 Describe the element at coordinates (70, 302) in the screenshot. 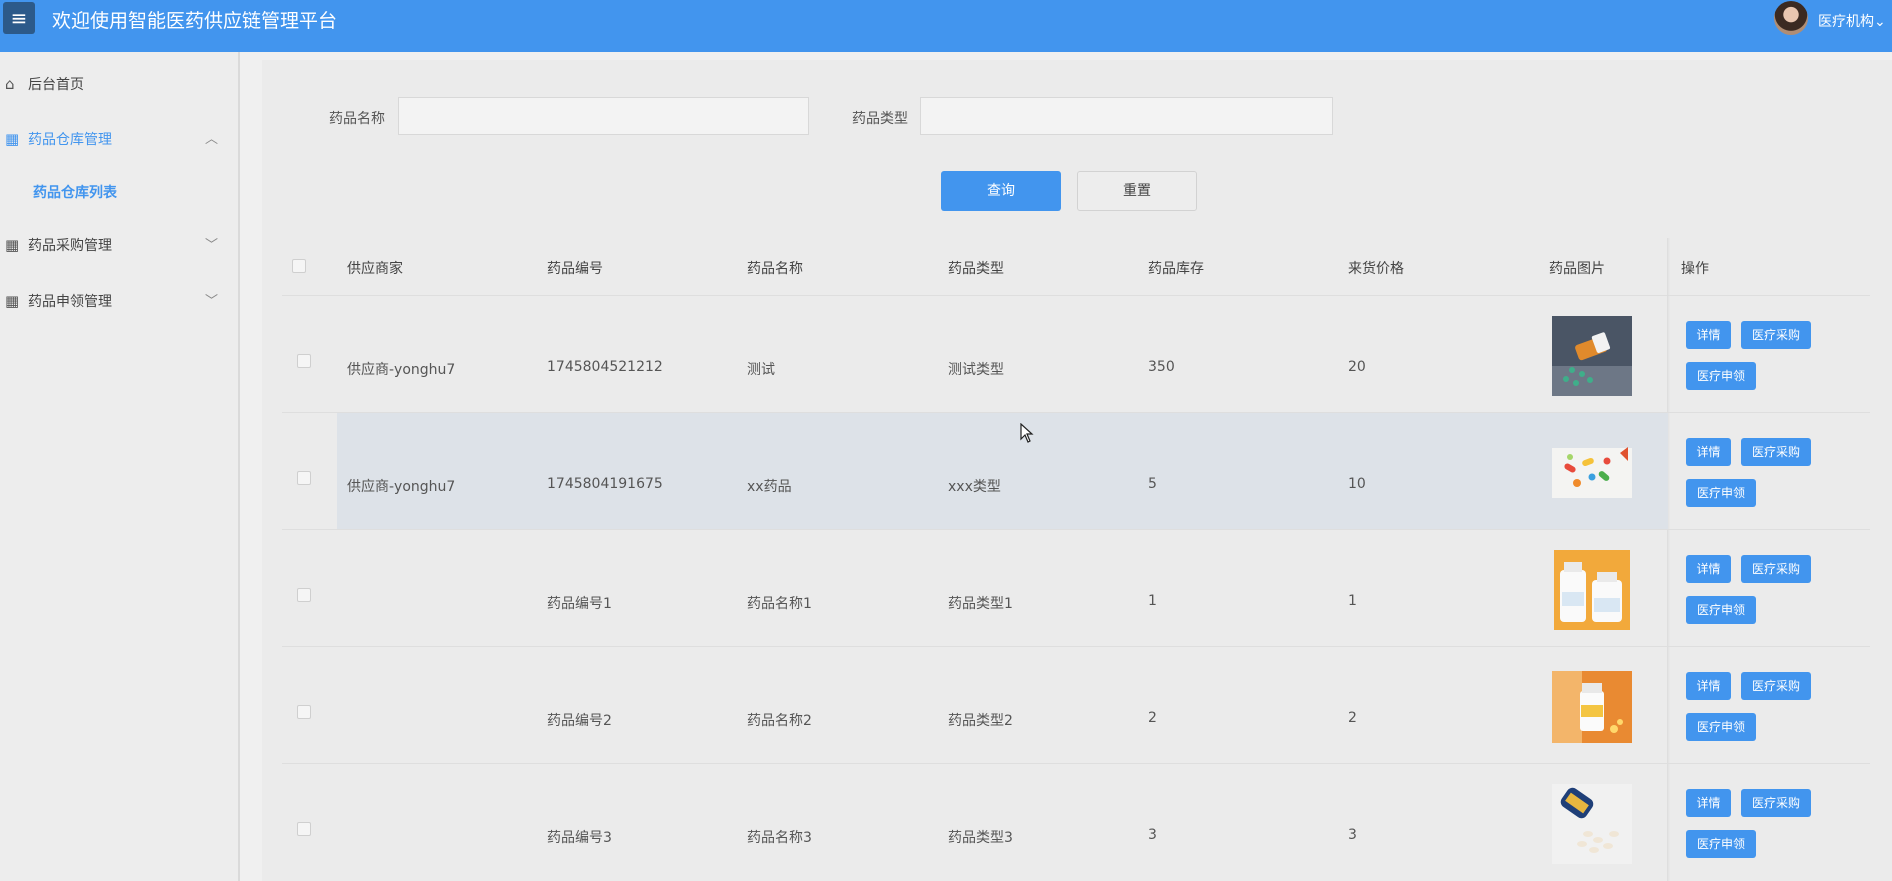

I see `sidebar-item-label: 药品申领管理` at that location.